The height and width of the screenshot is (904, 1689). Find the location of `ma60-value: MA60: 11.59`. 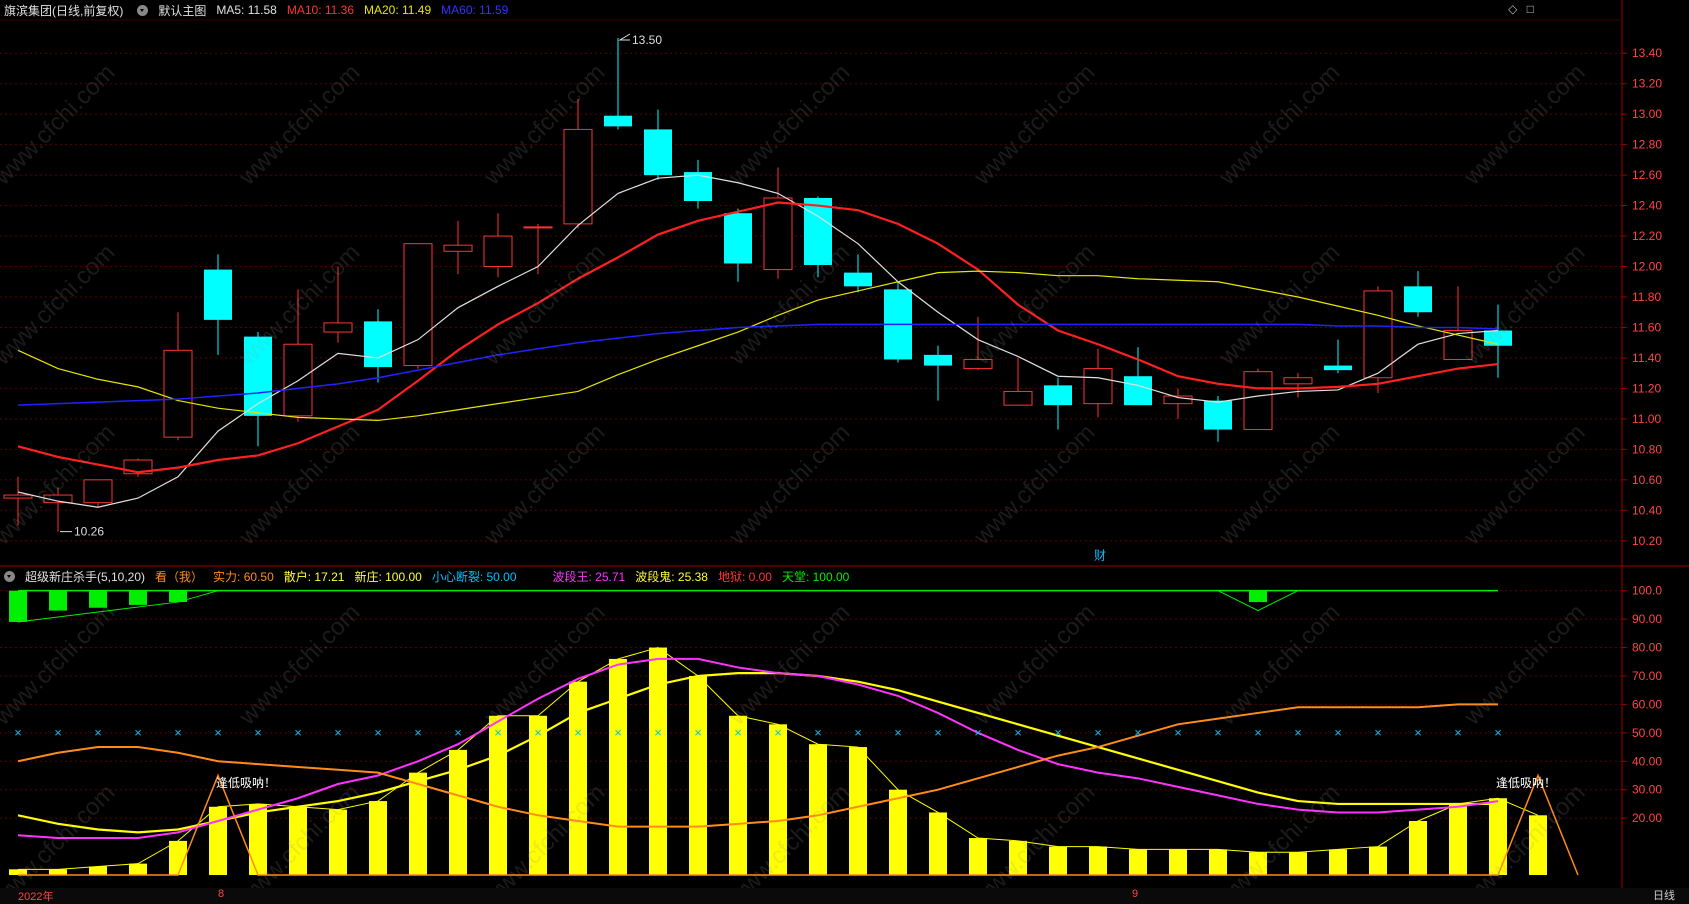

ma60-value: MA60: 11.59 is located at coordinates (475, 10).